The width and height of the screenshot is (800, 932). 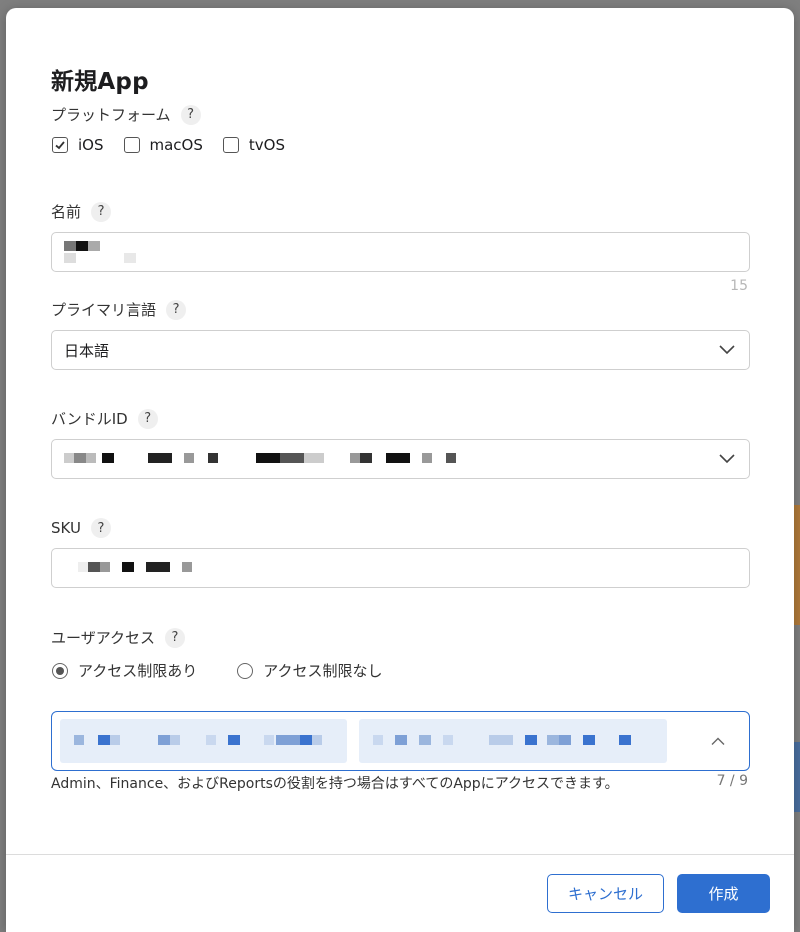 I want to click on bundle-id-label-row: バンドルID ?, so click(x=104, y=418).